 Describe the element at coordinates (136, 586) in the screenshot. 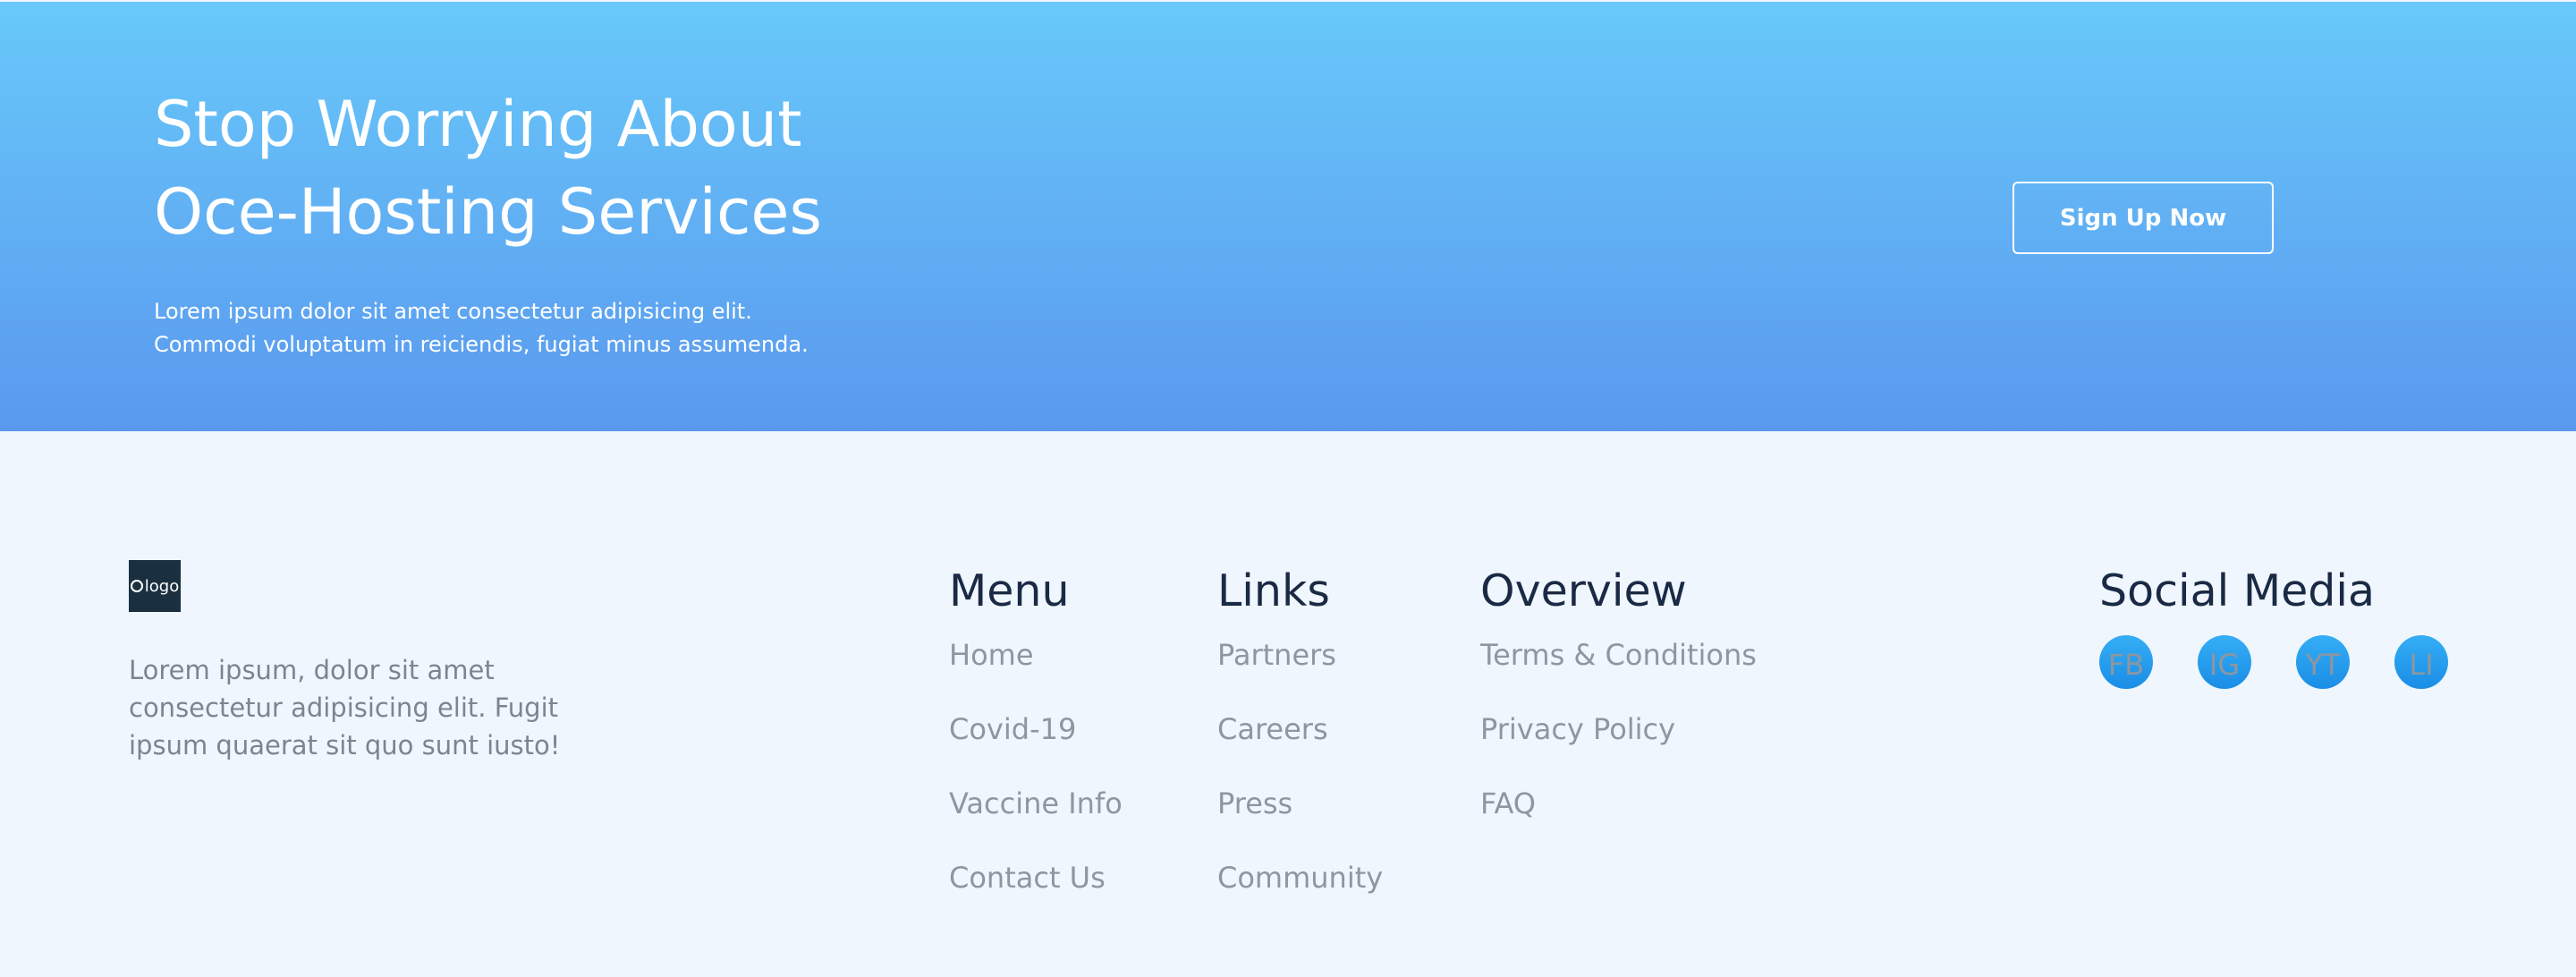

I see `logo-mark-icon` at that location.